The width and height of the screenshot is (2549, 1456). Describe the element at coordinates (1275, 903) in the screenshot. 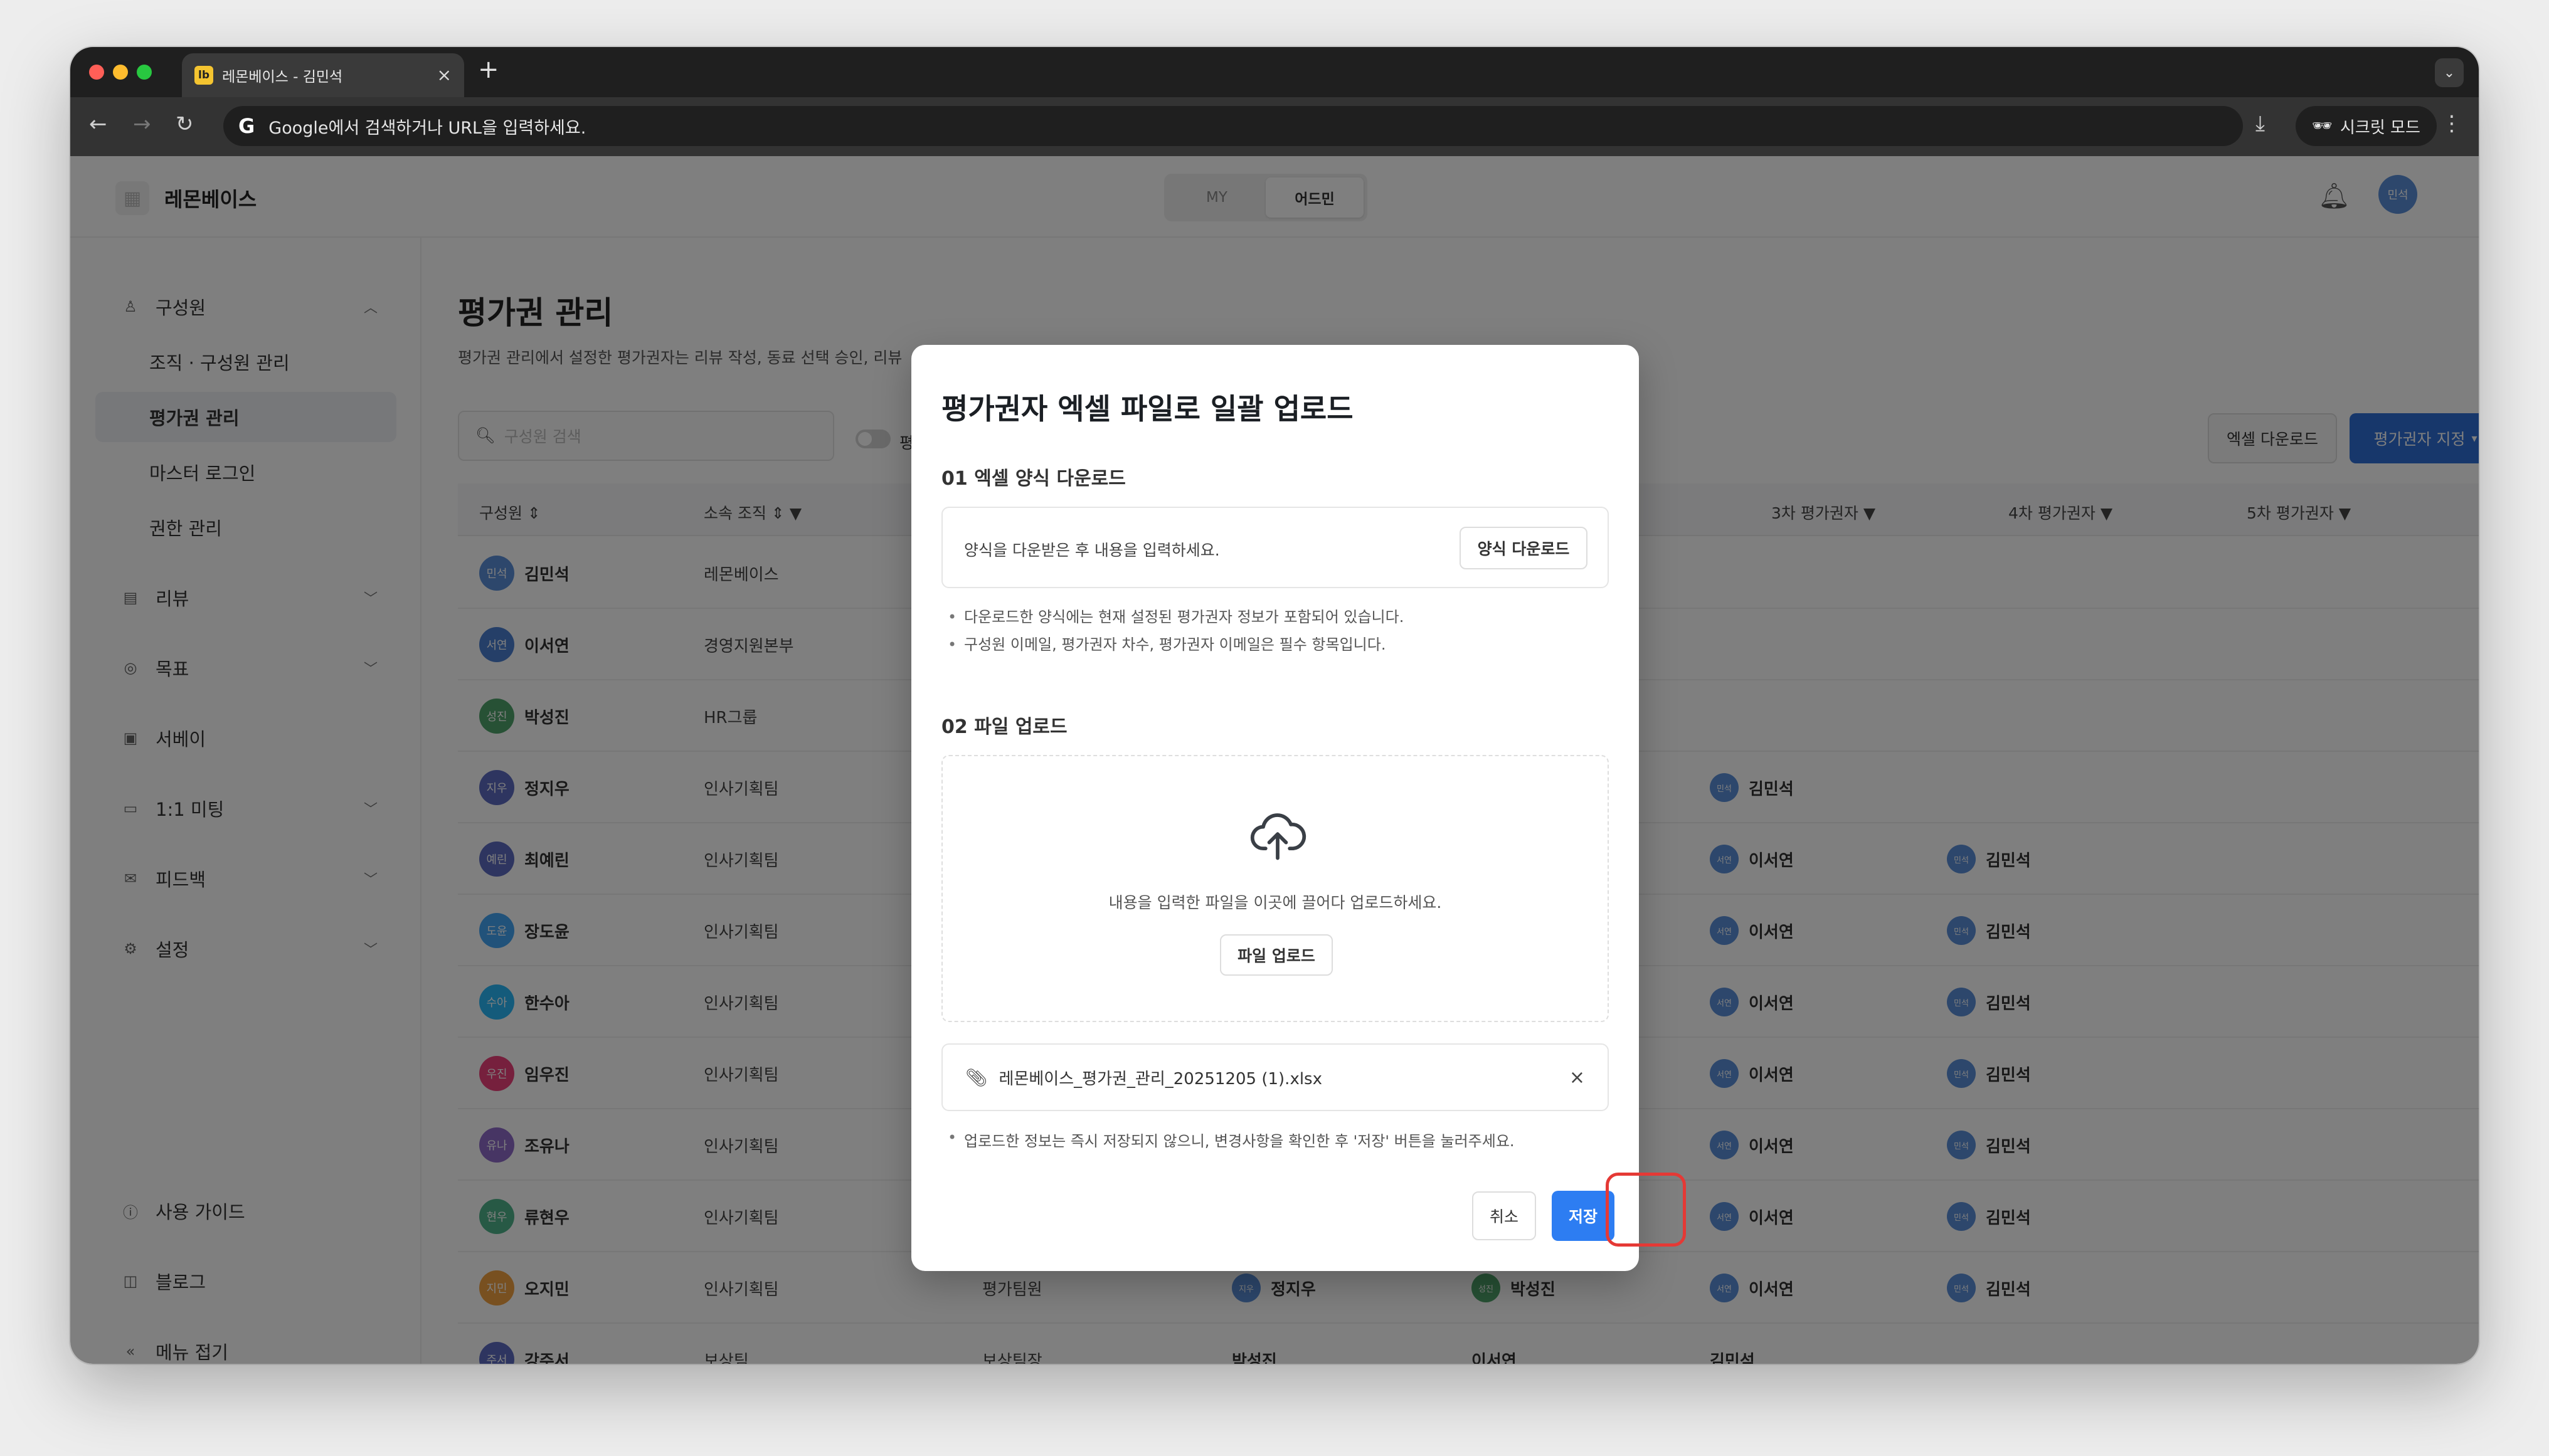

I see `drop-zone-text: 내용을 입력한 파일을 이곳에 끌어다 업로드하세요.` at that location.